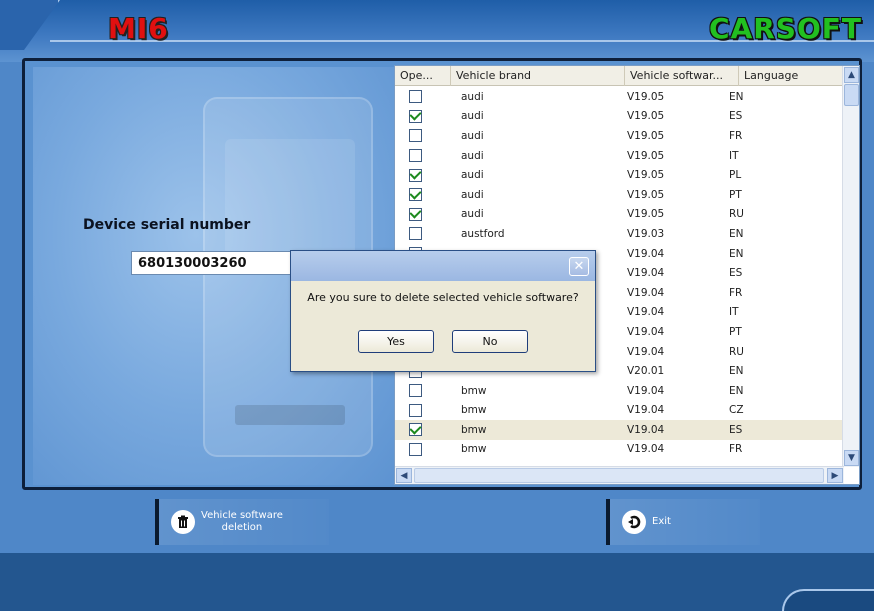  What do you see at coordinates (437, 31) in the screenshot?
I see `header: MI6 CARSOFT` at bounding box center [437, 31].